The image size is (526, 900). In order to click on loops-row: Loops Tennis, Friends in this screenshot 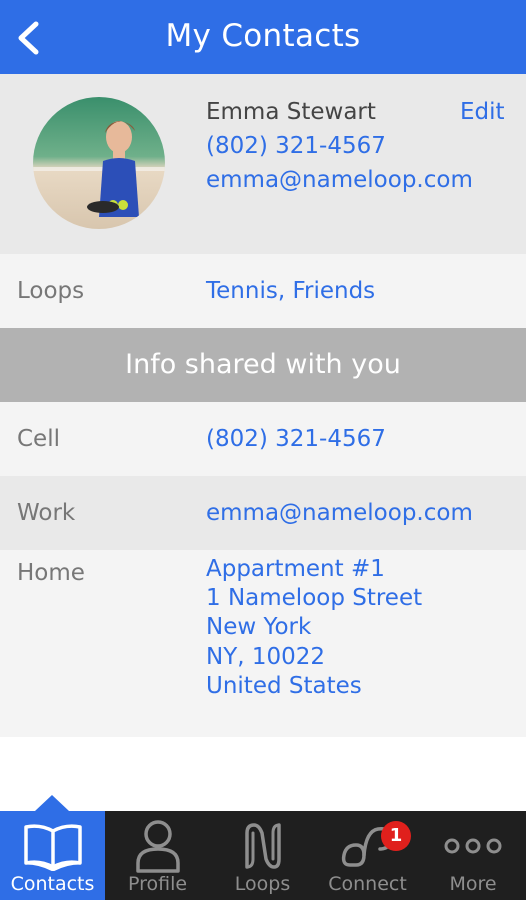, I will do `click(263, 291)`.